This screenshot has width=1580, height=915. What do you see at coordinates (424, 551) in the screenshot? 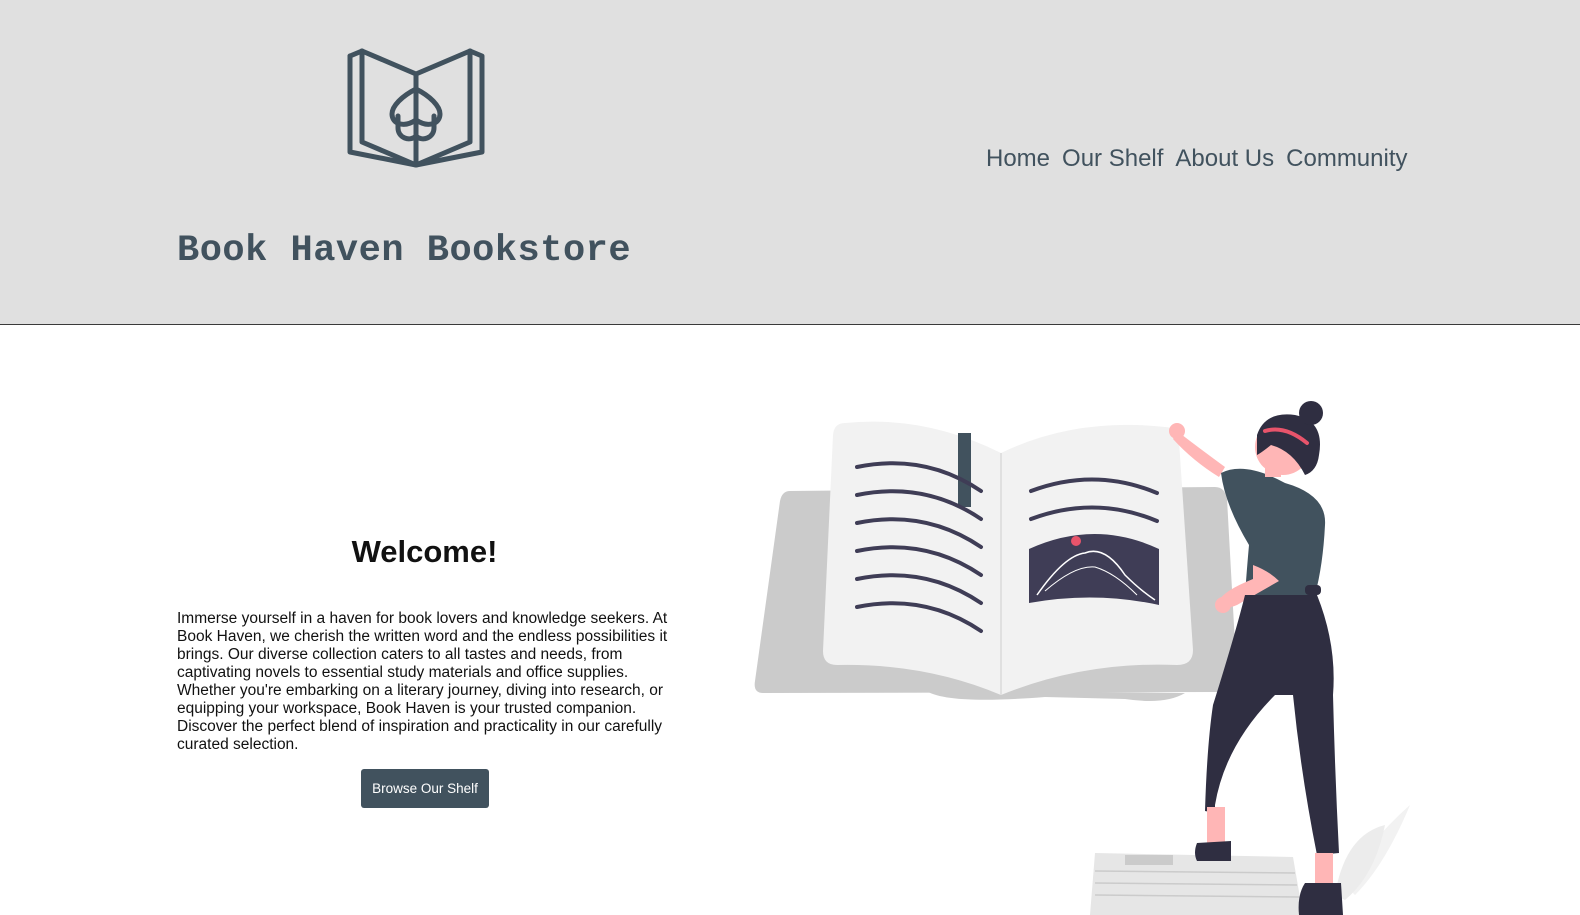
I see `welcome-heading: Welcome!` at bounding box center [424, 551].